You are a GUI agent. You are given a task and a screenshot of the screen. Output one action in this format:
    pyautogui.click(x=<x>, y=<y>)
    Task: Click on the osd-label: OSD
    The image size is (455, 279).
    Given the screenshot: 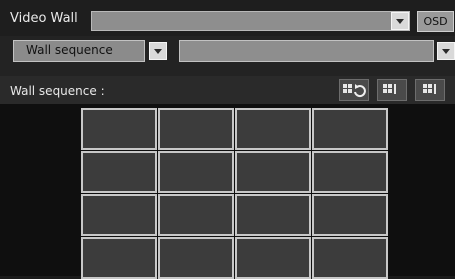 What is the action you would take?
    pyautogui.click(x=435, y=21)
    